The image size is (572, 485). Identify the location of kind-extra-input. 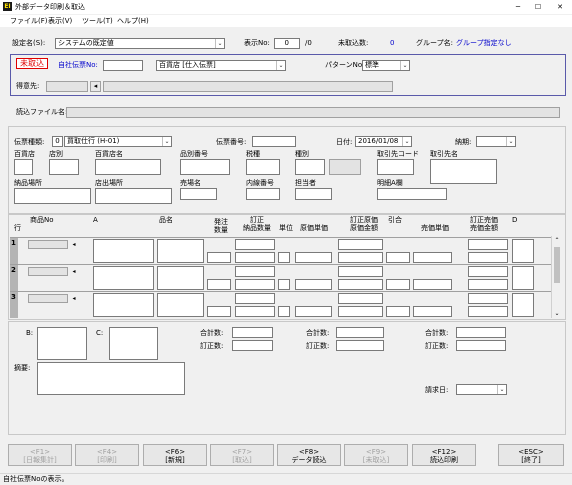
(345, 167).